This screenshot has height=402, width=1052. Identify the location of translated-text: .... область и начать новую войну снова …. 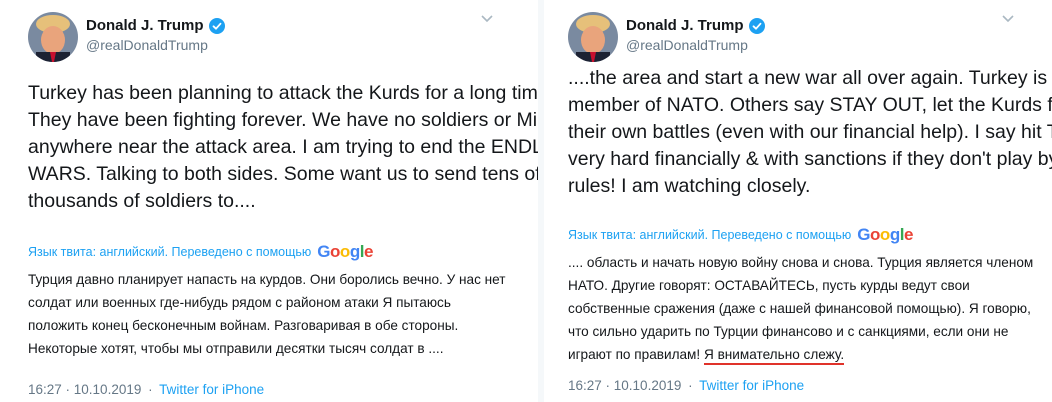
(800, 308).